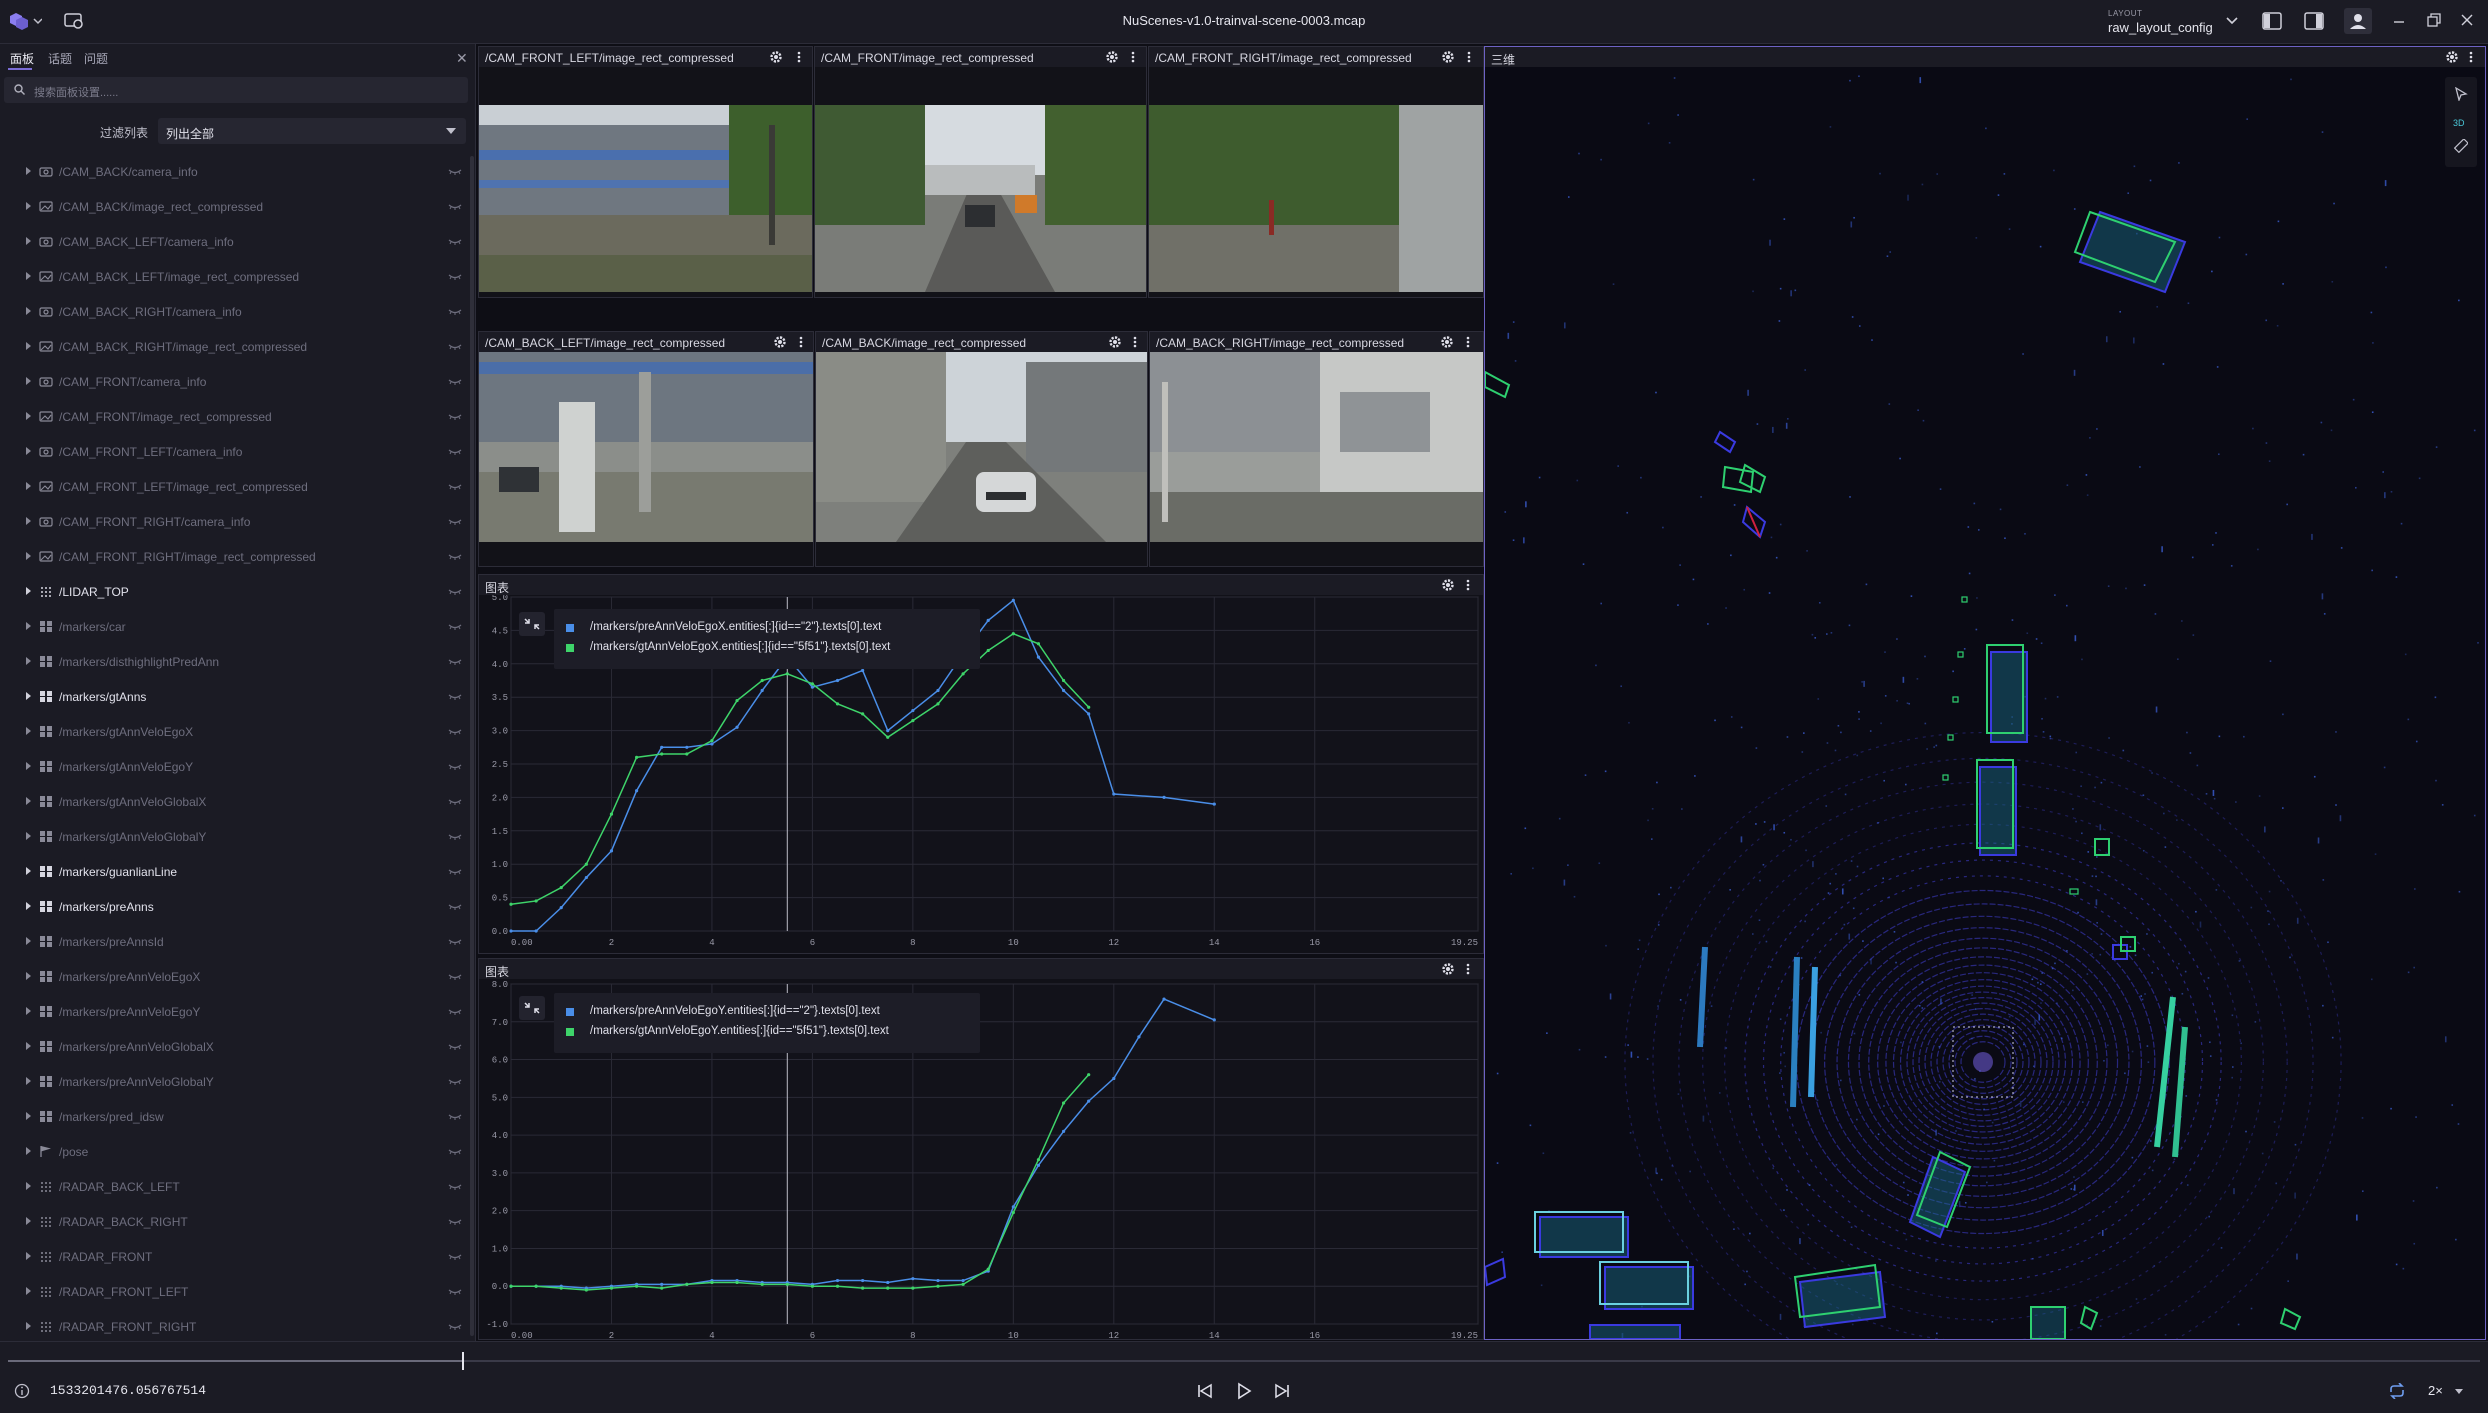 The image size is (2488, 1413). What do you see at coordinates (238, 1118) in the screenshot?
I see `topic-row: /markers/pred_idsw` at bounding box center [238, 1118].